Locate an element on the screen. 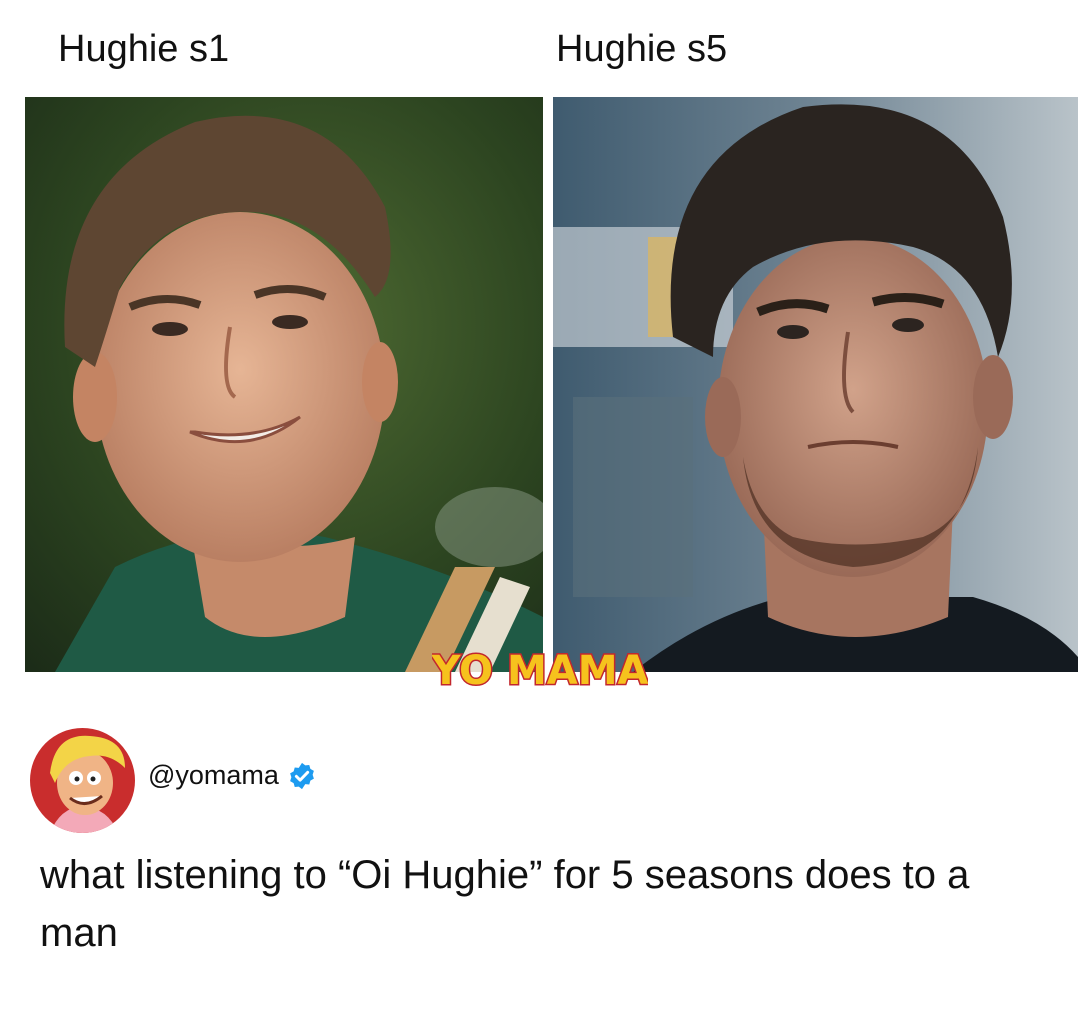  avatar is located at coordinates (82, 780).